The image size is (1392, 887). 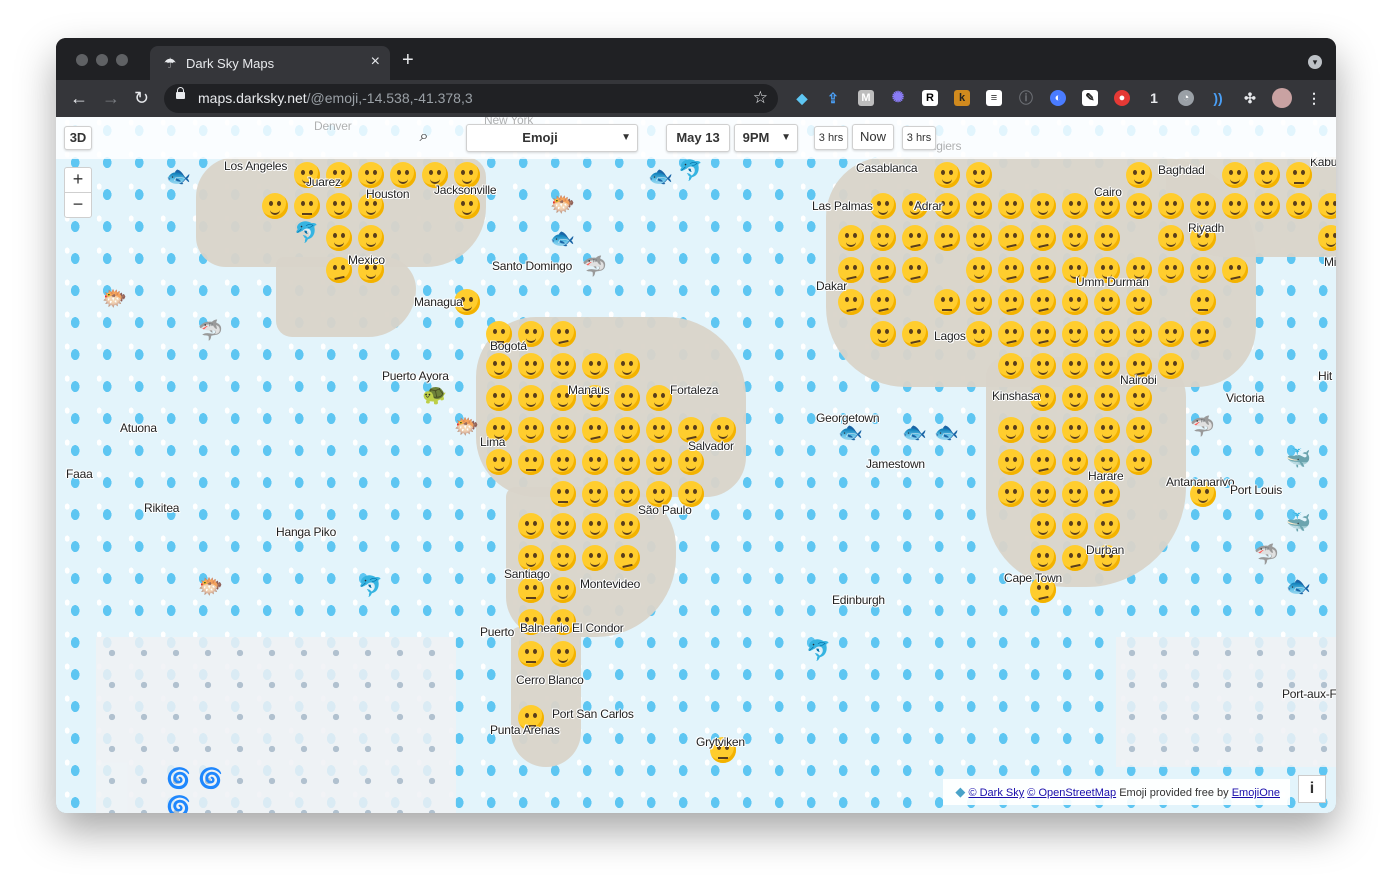 I want to click on close-window-button, so click(x=82, y=60).